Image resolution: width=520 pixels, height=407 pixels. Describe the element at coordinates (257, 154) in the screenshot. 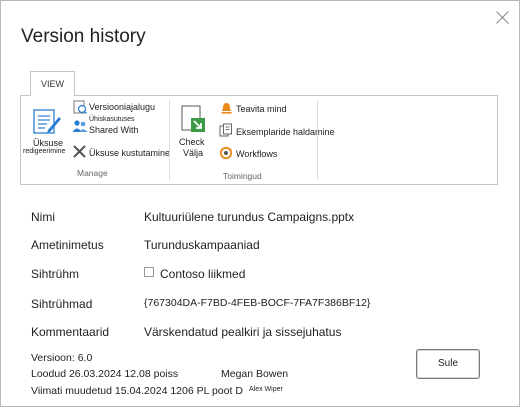

I see `workflows-label: Workflows` at that location.